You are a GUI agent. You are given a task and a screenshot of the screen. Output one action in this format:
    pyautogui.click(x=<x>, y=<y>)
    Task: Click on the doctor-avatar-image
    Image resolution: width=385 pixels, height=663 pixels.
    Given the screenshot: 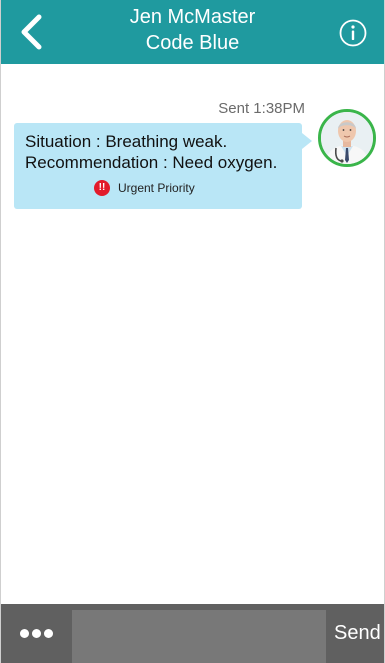 What is the action you would take?
    pyautogui.click(x=347, y=138)
    